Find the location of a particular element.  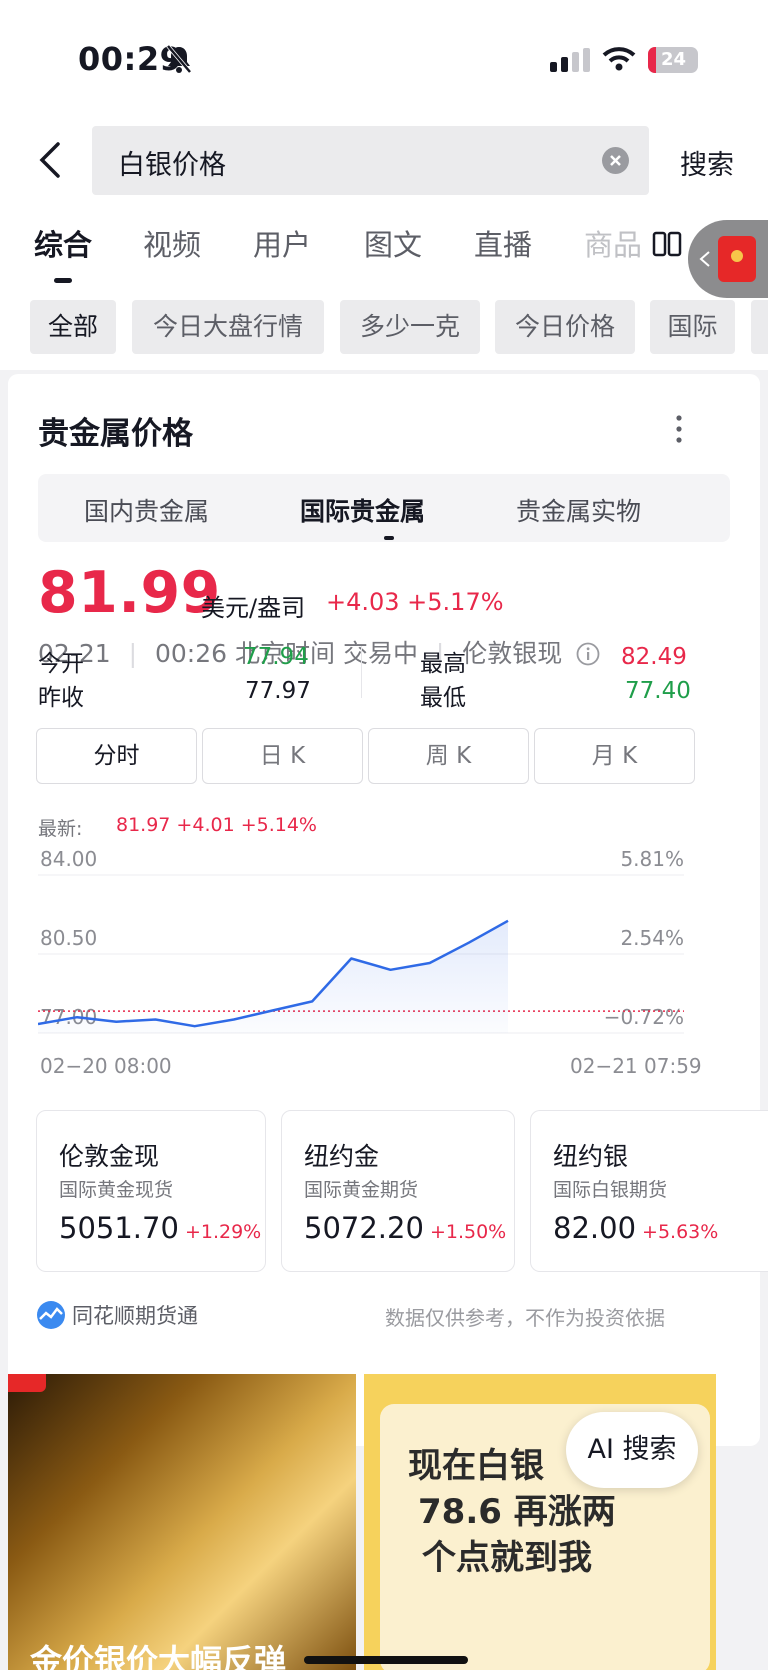

note-line-3: 个点就到我 is located at coordinates (507, 1558).